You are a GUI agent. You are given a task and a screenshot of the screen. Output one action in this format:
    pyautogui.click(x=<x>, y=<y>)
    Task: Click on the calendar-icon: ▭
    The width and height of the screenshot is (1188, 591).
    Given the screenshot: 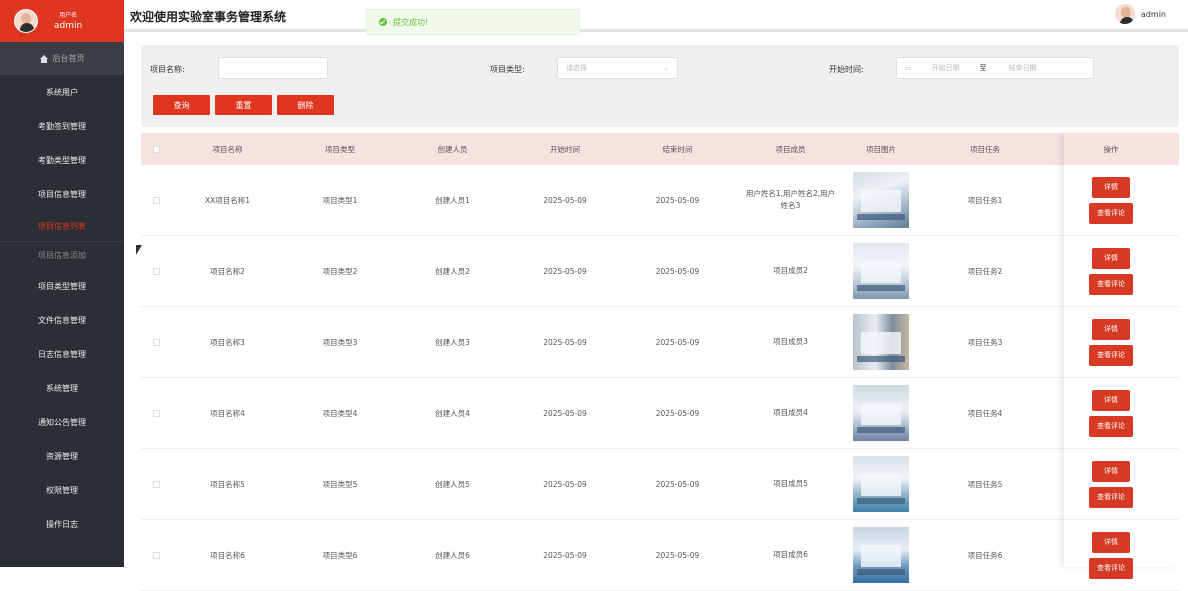 What is the action you would take?
    pyautogui.click(x=908, y=68)
    